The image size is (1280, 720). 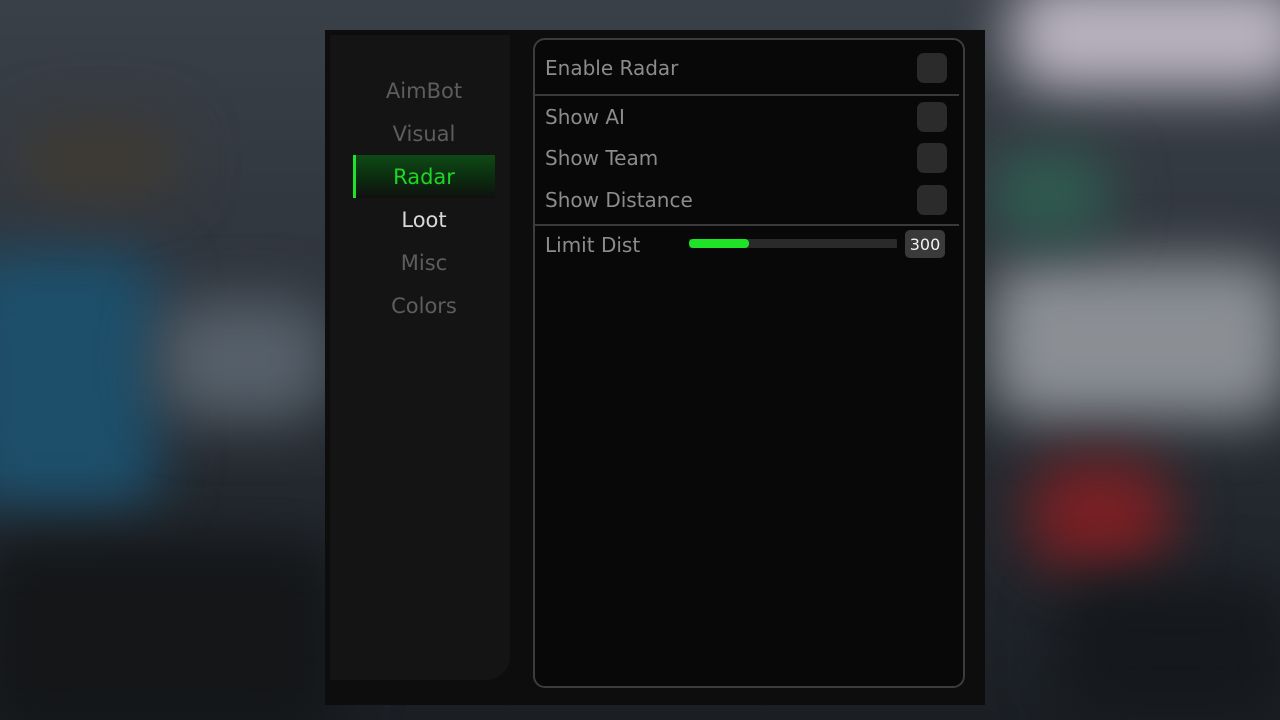 What do you see at coordinates (619, 200) in the screenshot?
I see `show-distance-label: Show Distance` at bounding box center [619, 200].